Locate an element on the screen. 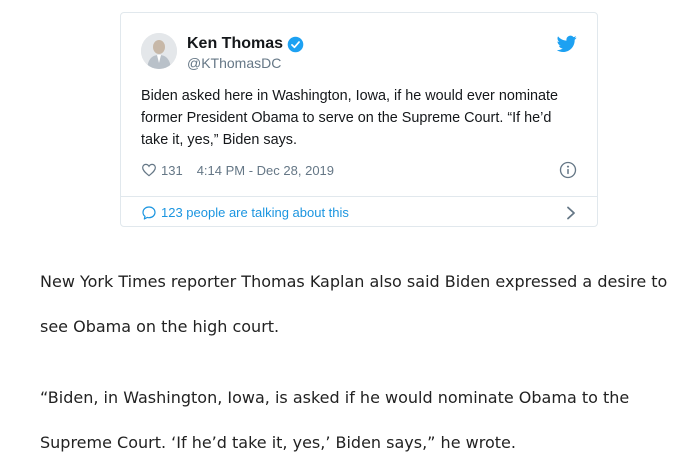  speech-bubble-icon is located at coordinates (149, 212).